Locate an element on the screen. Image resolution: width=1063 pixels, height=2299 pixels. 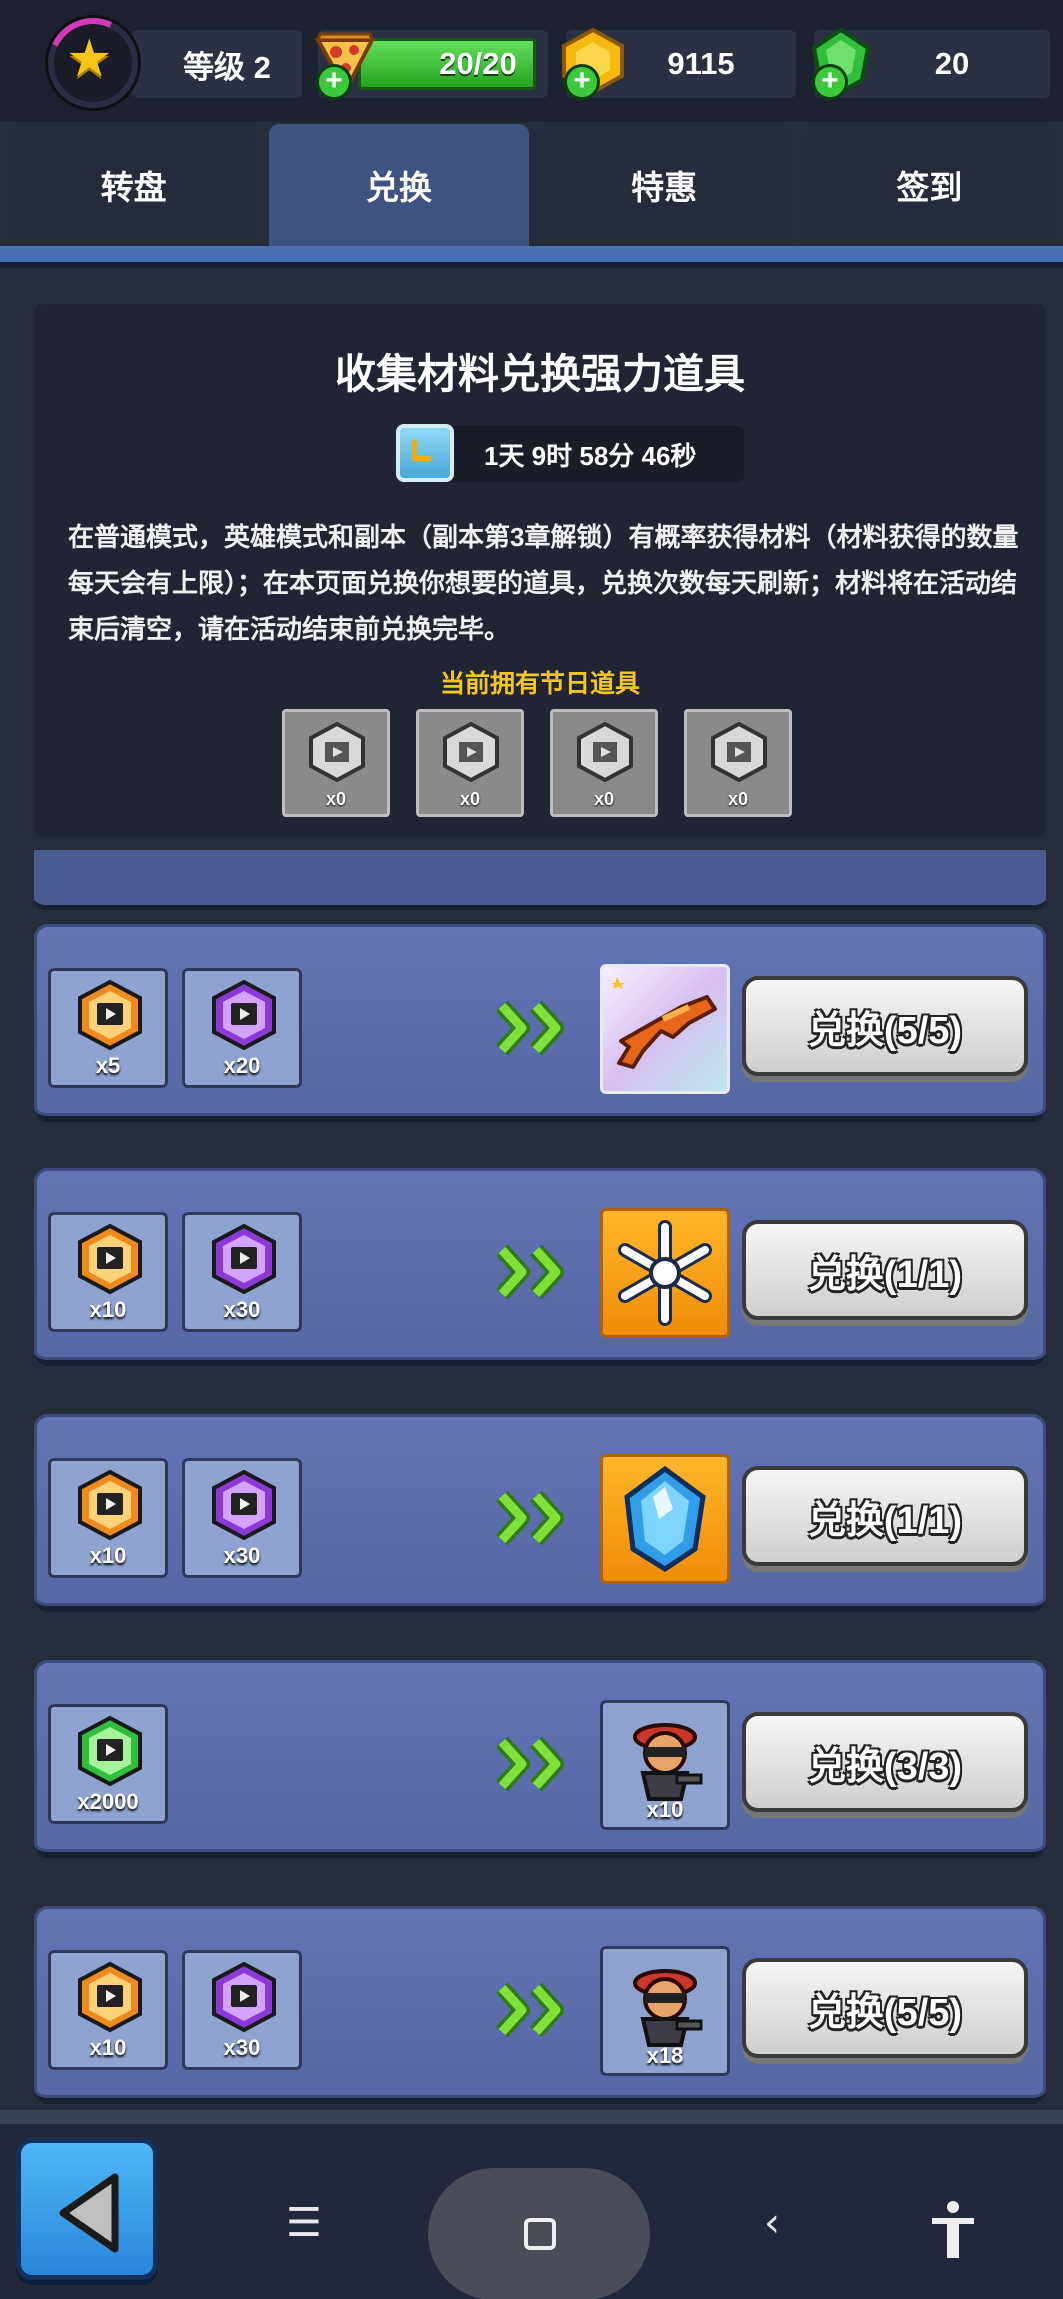
tab-sign-in: 签到 is located at coordinates (929, 185).